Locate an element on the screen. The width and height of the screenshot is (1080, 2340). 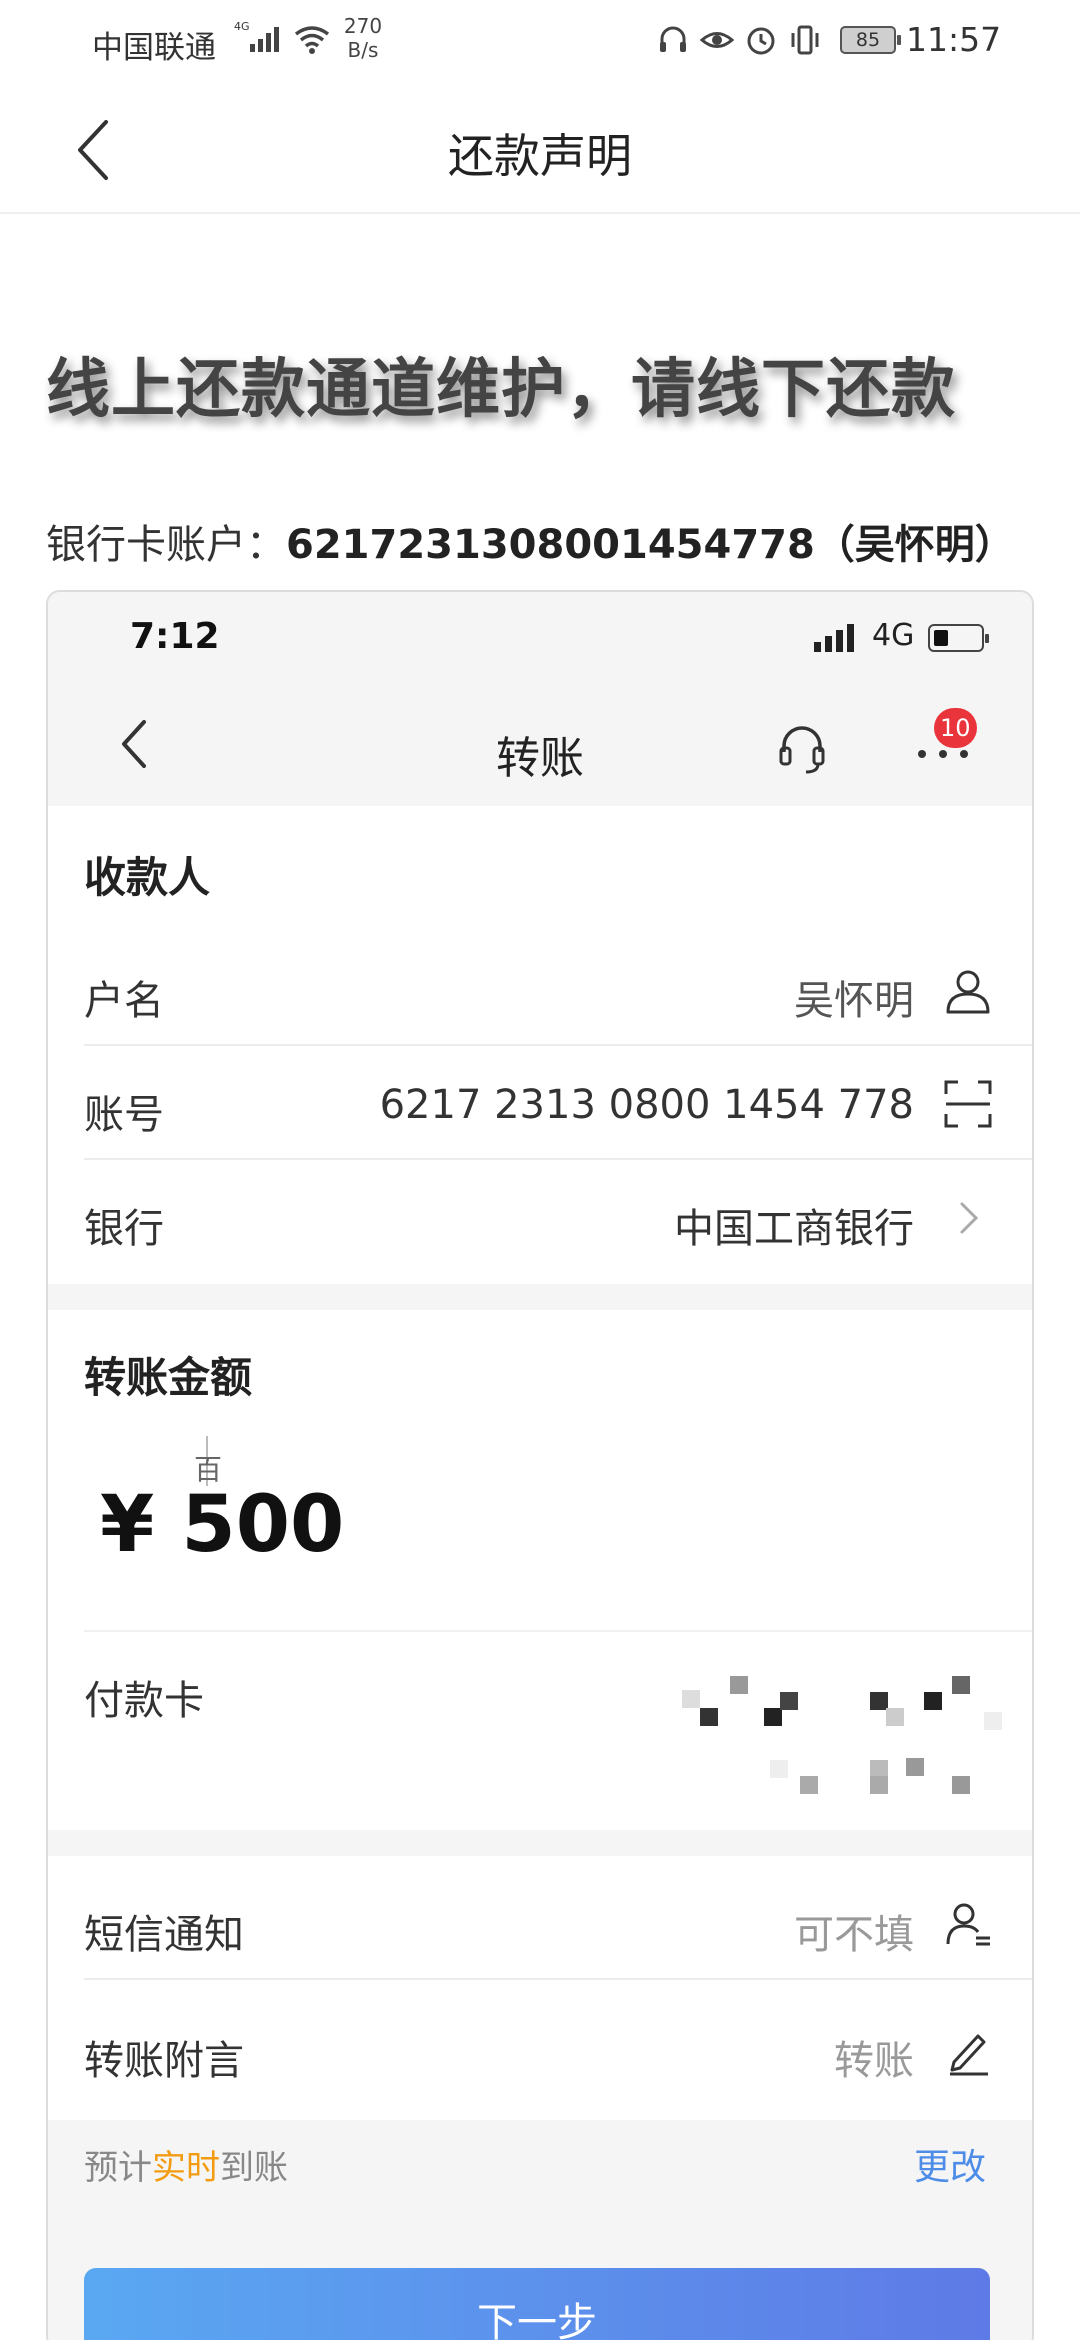
eye-icon is located at coordinates (717, 40).